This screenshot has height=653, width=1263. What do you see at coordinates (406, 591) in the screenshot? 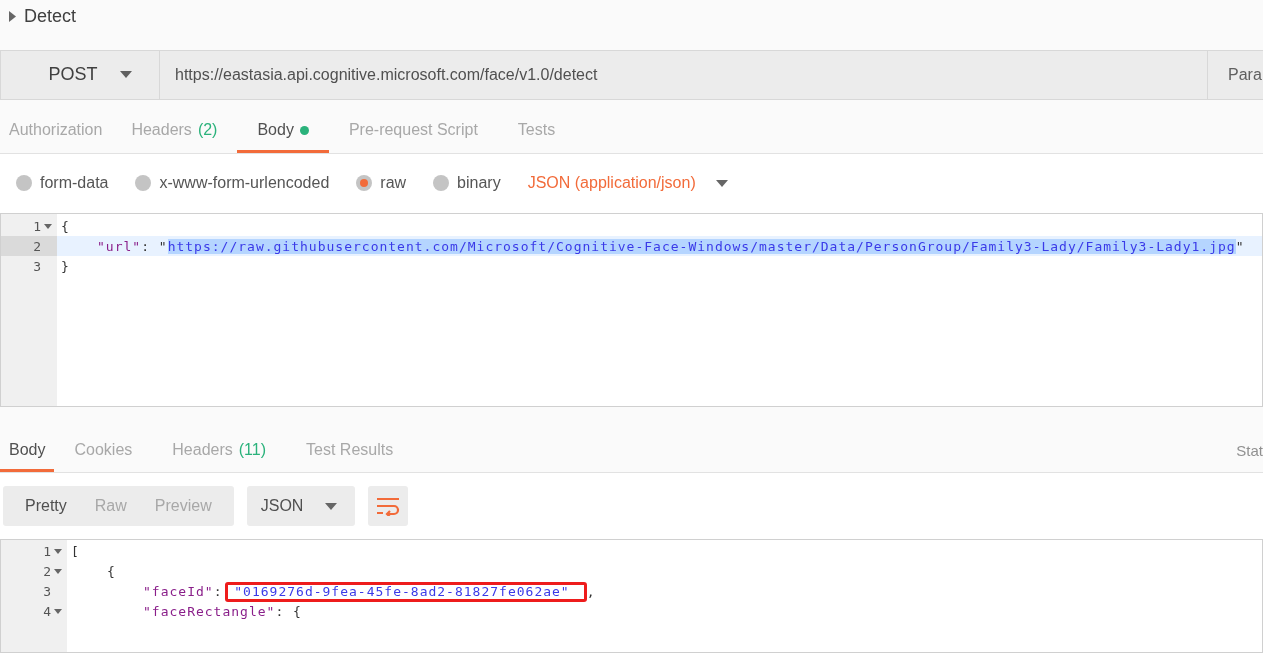
I see `highlighted-json-string: "0169276d-9fea-45fe-8ad2-81827fe062ae"` at bounding box center [406, 591].